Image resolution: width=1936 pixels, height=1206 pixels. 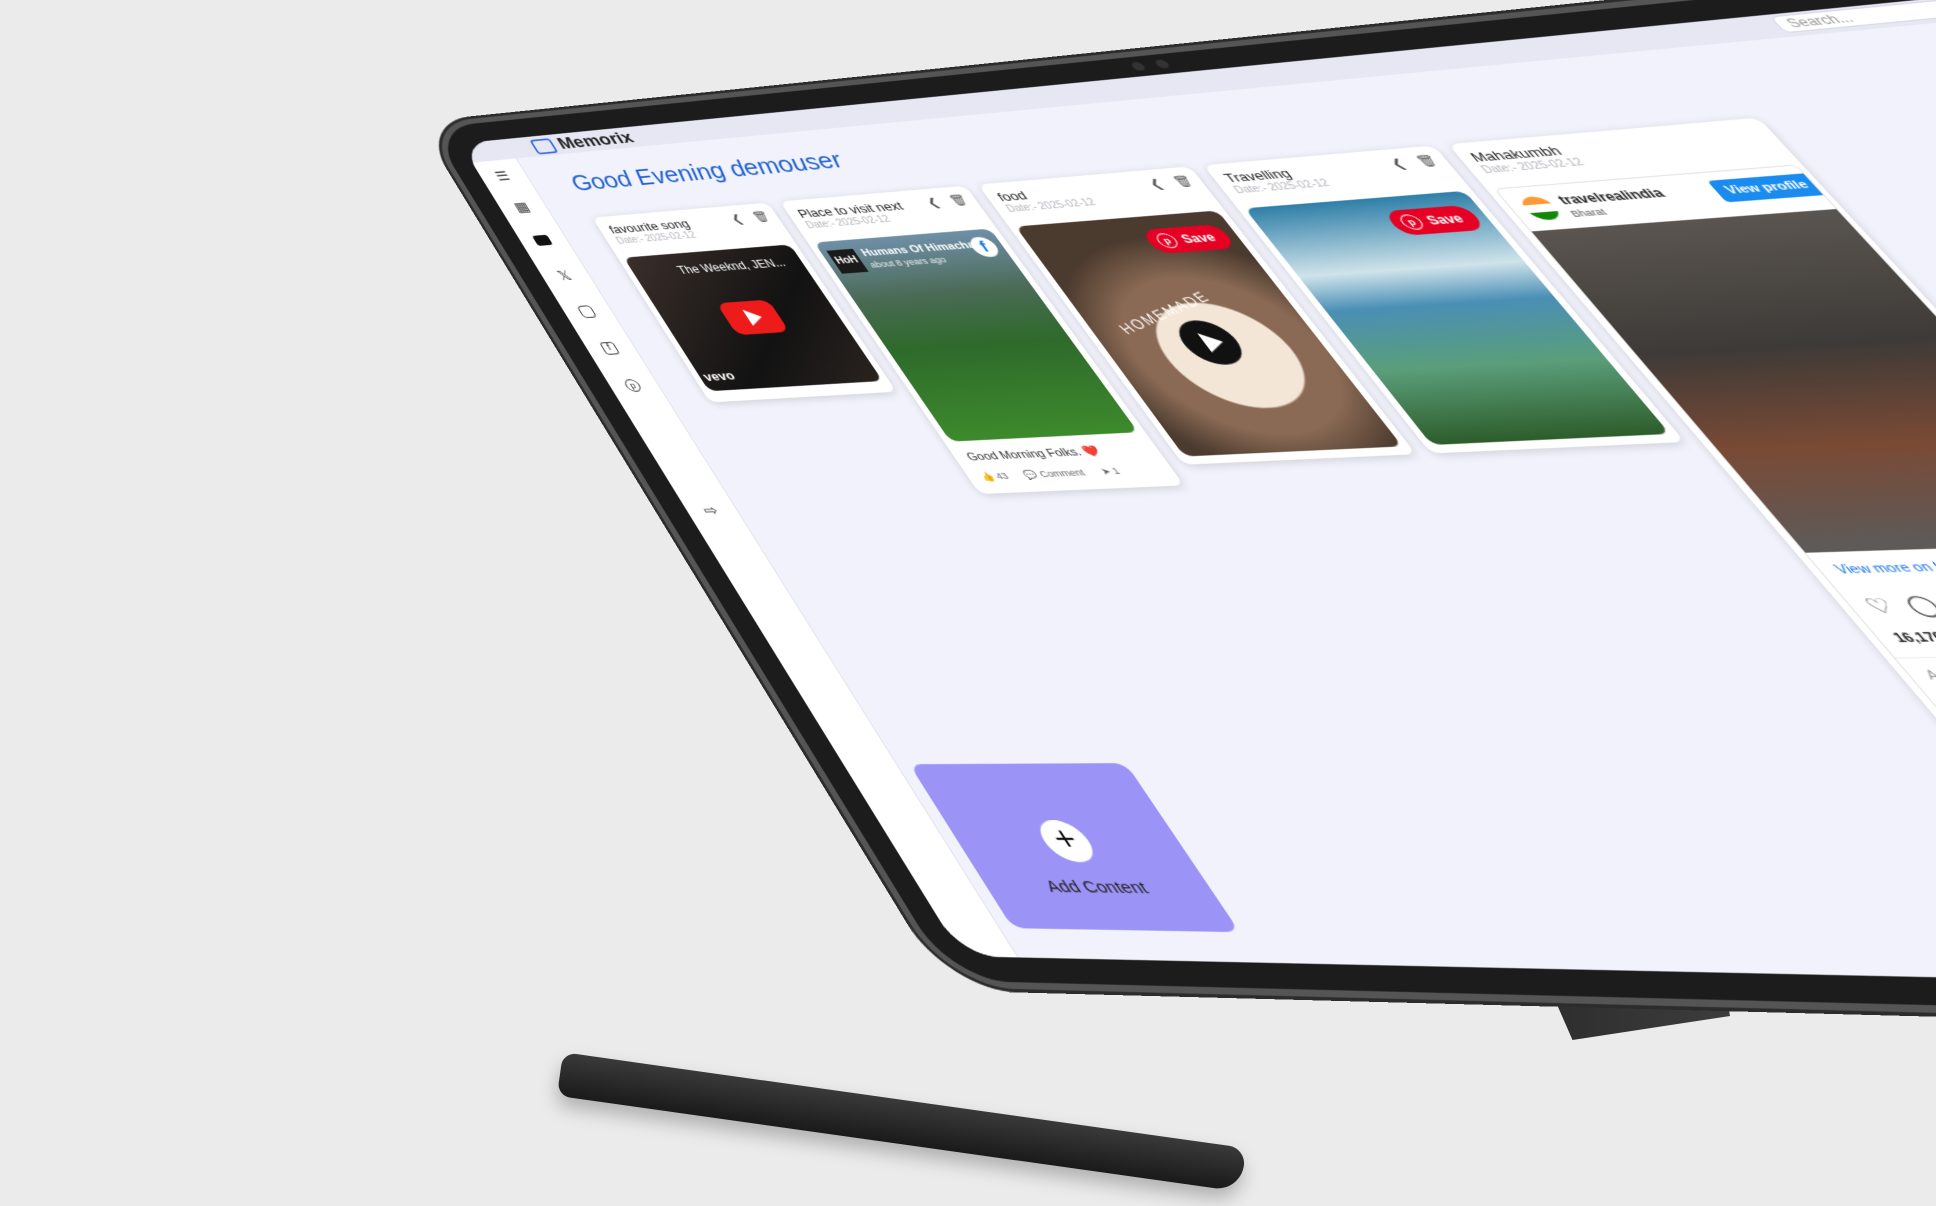 What do you see at coordinates (596, 141) in the screenshot?
I see `app-name: Memorix` at bounding box center [596, 141].